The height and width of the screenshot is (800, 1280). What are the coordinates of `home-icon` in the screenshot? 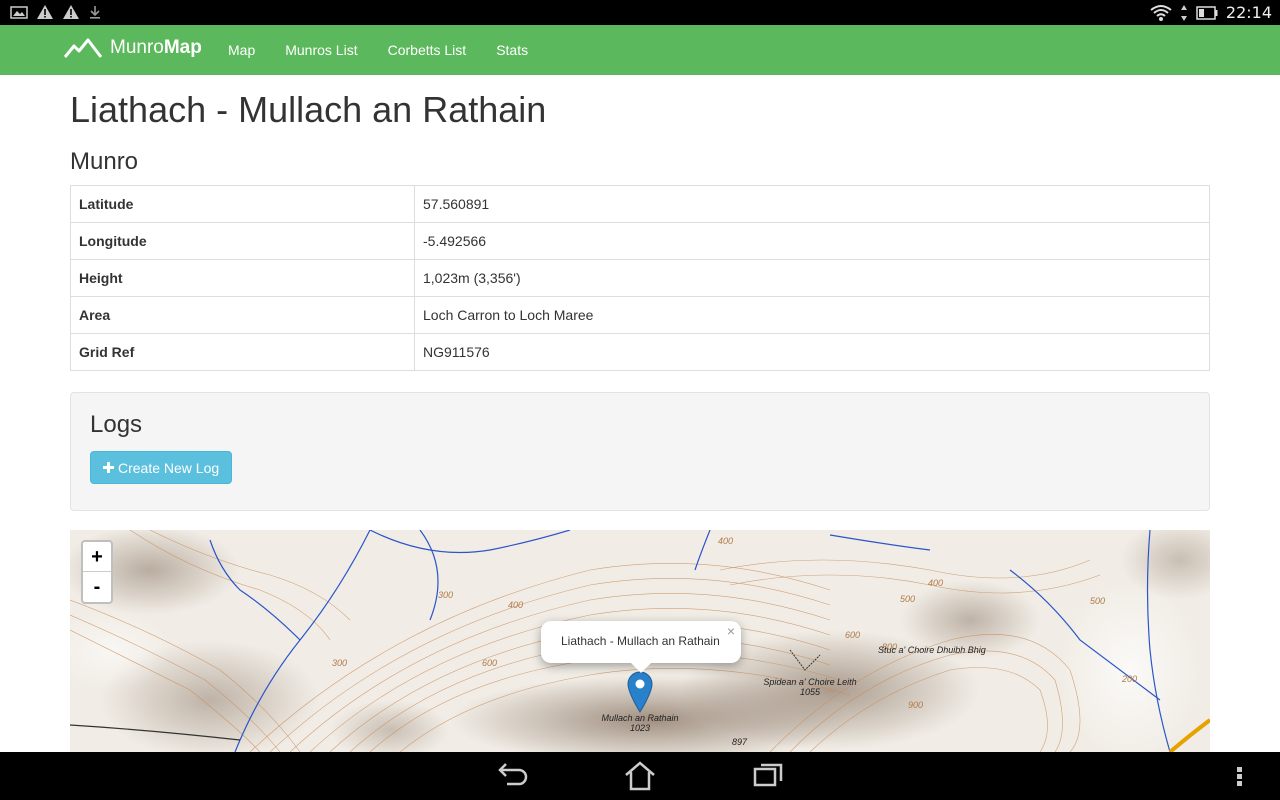 It's located at (640, 776).